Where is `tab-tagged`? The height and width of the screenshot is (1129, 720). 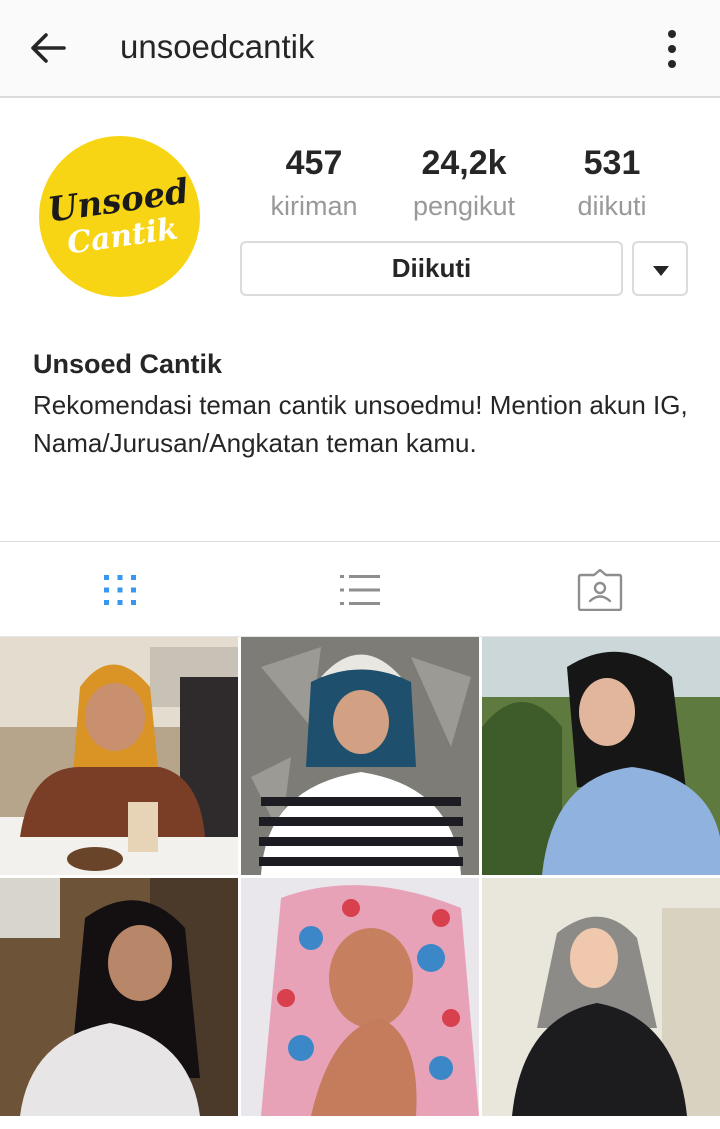
tab-tagged is located at coordinates (600, 589).